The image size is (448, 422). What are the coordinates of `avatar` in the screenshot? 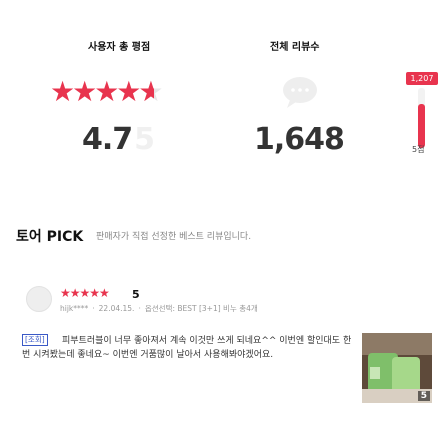 It's located at (39, 299).